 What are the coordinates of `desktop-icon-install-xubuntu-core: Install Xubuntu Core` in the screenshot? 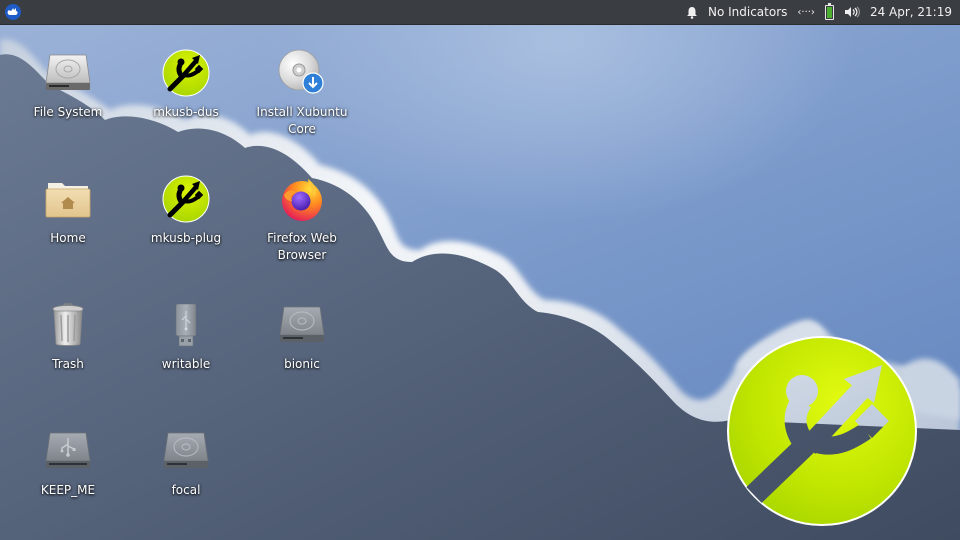 It's located at (302, 92).